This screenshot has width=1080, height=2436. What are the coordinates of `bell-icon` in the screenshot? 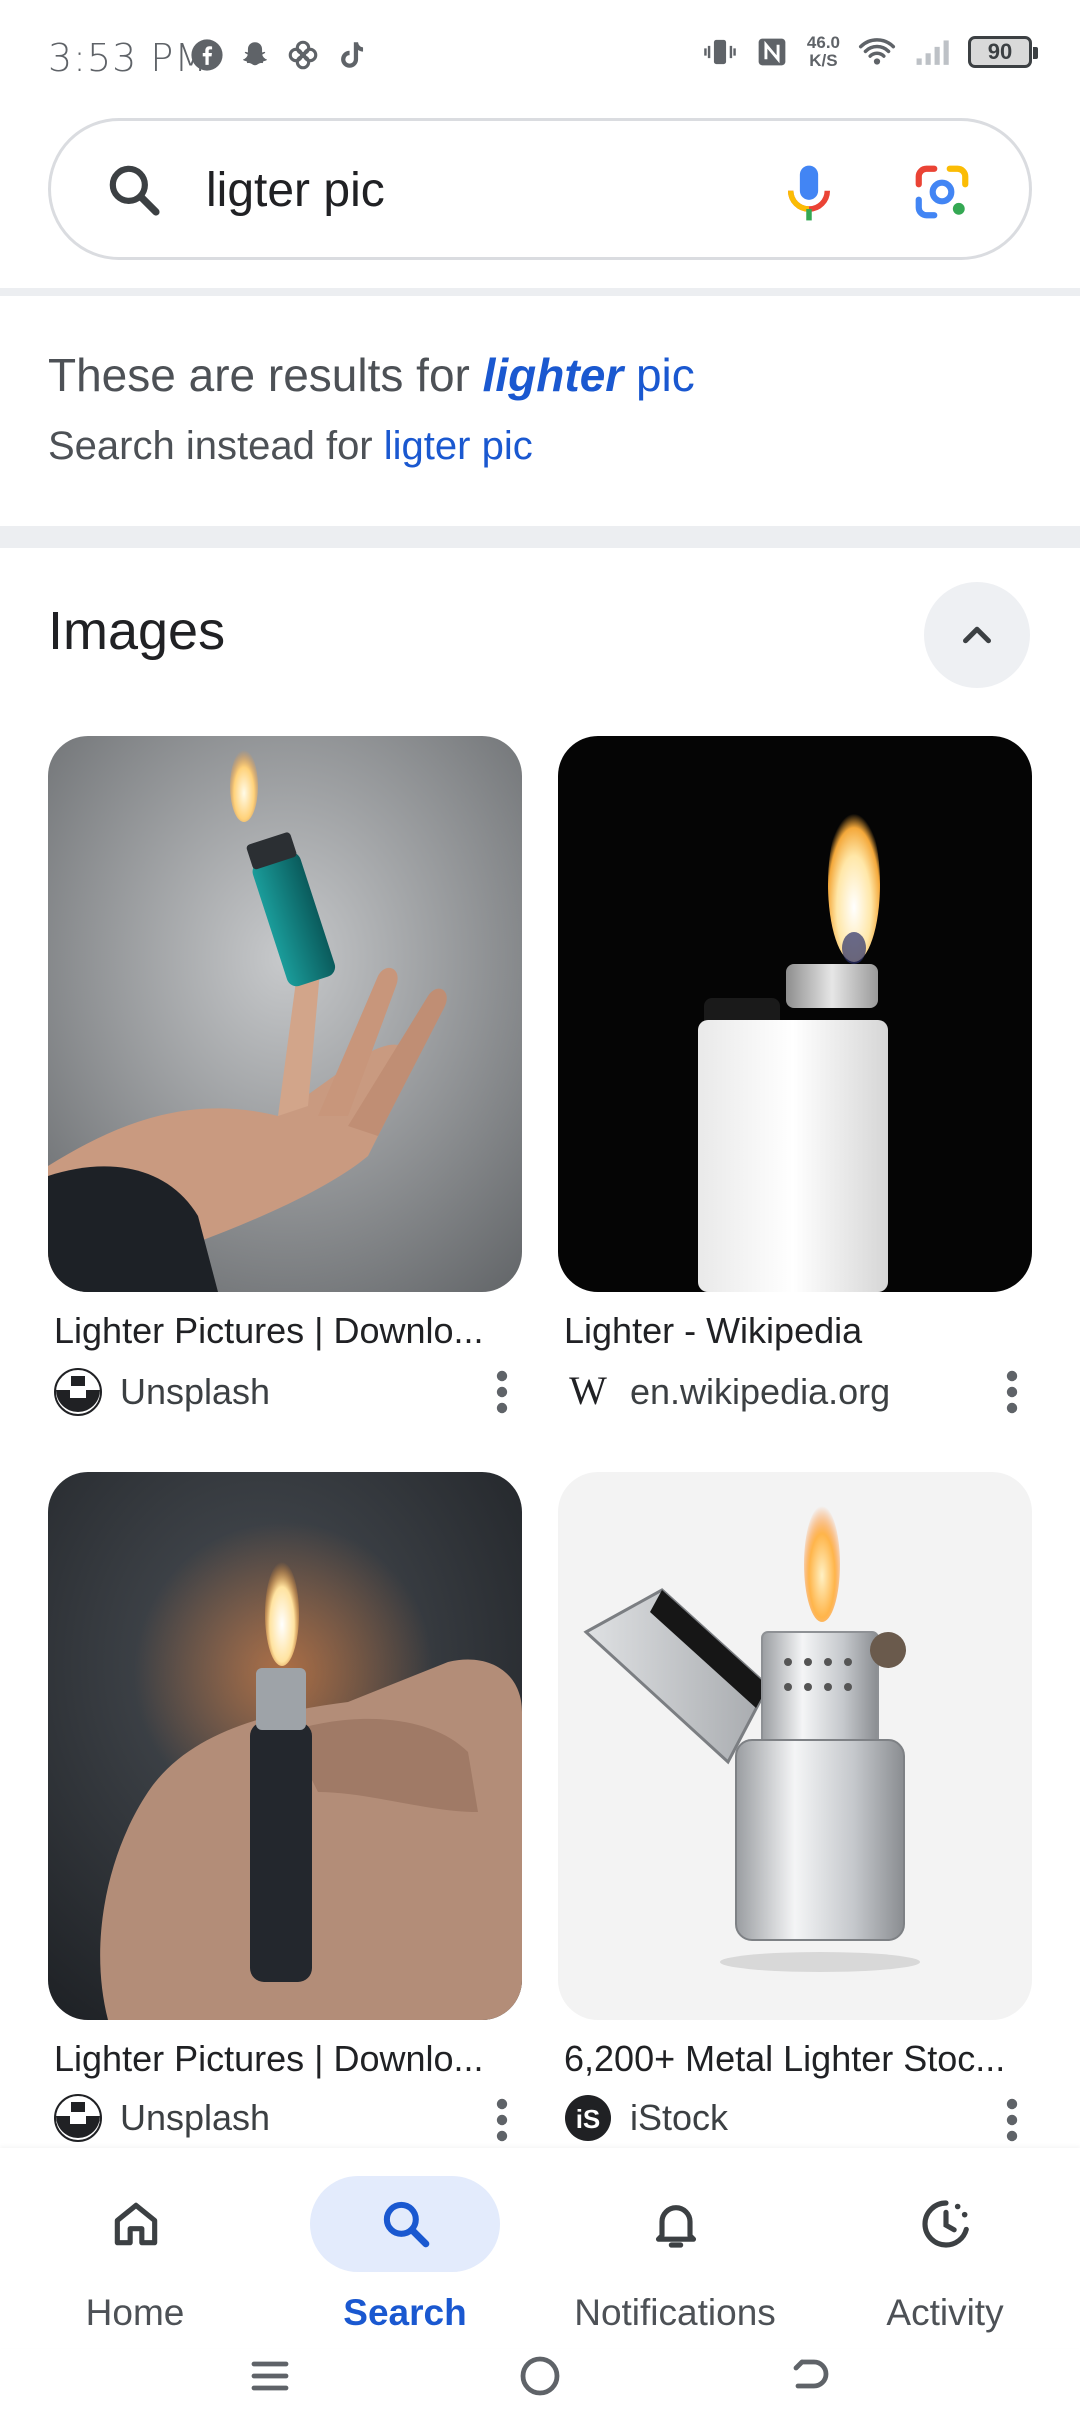 It's located at (676, 2226).